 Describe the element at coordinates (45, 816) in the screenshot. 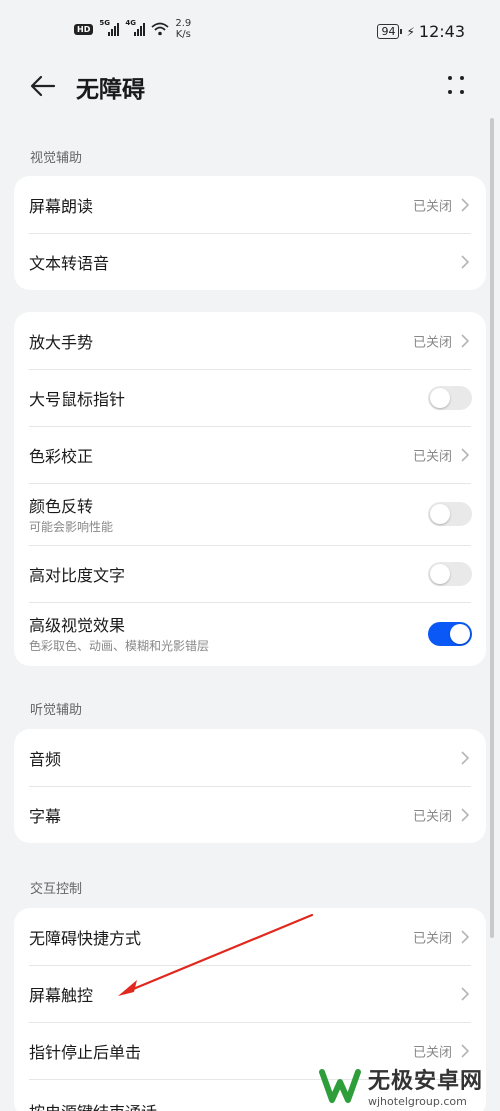

I see `item-label: 字幕` at that location.